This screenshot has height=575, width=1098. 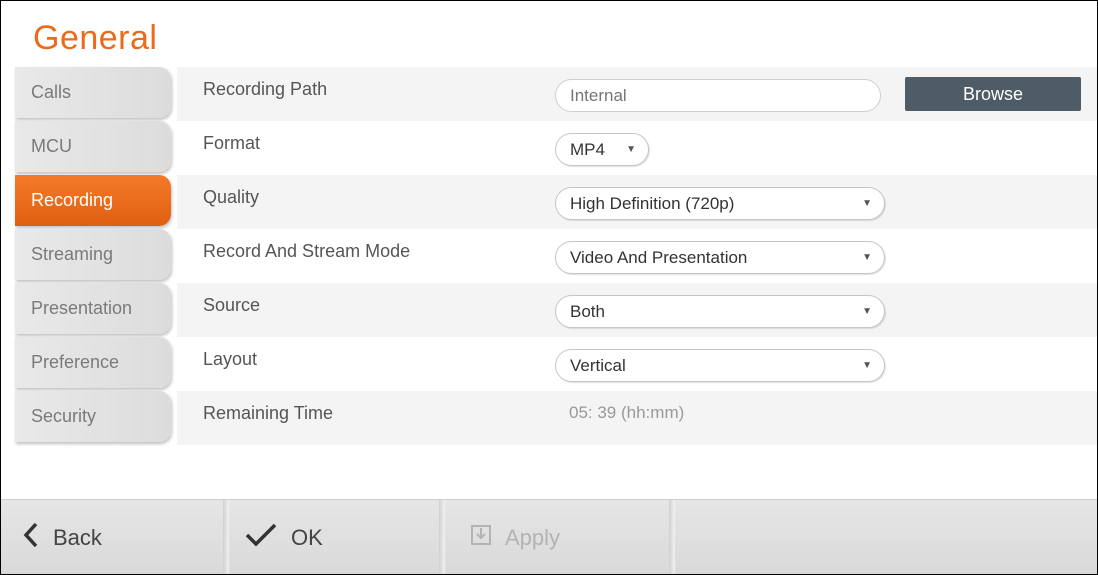 I want to click on ok-button: OK, so click(x=340, y=537).